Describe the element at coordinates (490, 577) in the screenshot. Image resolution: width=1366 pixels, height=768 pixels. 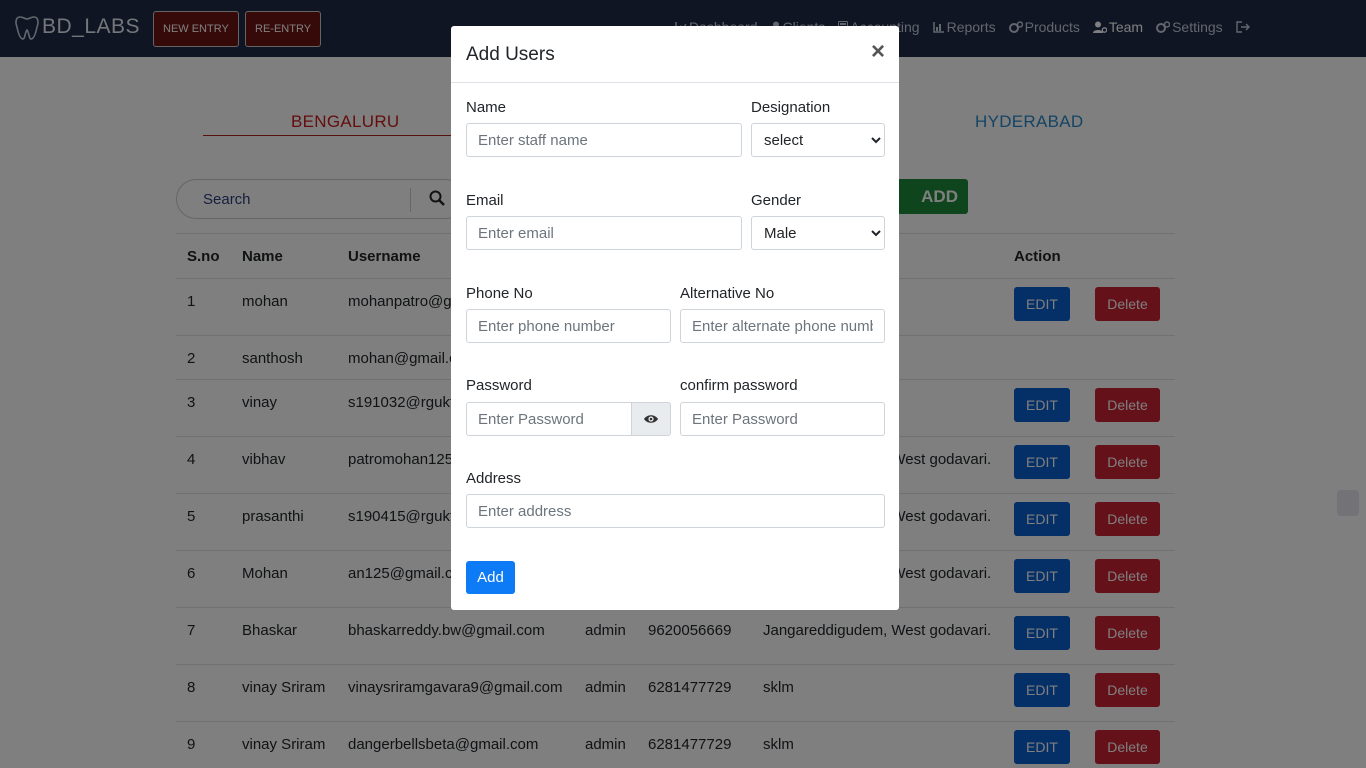
I see `add-user-button: Add` at that location.